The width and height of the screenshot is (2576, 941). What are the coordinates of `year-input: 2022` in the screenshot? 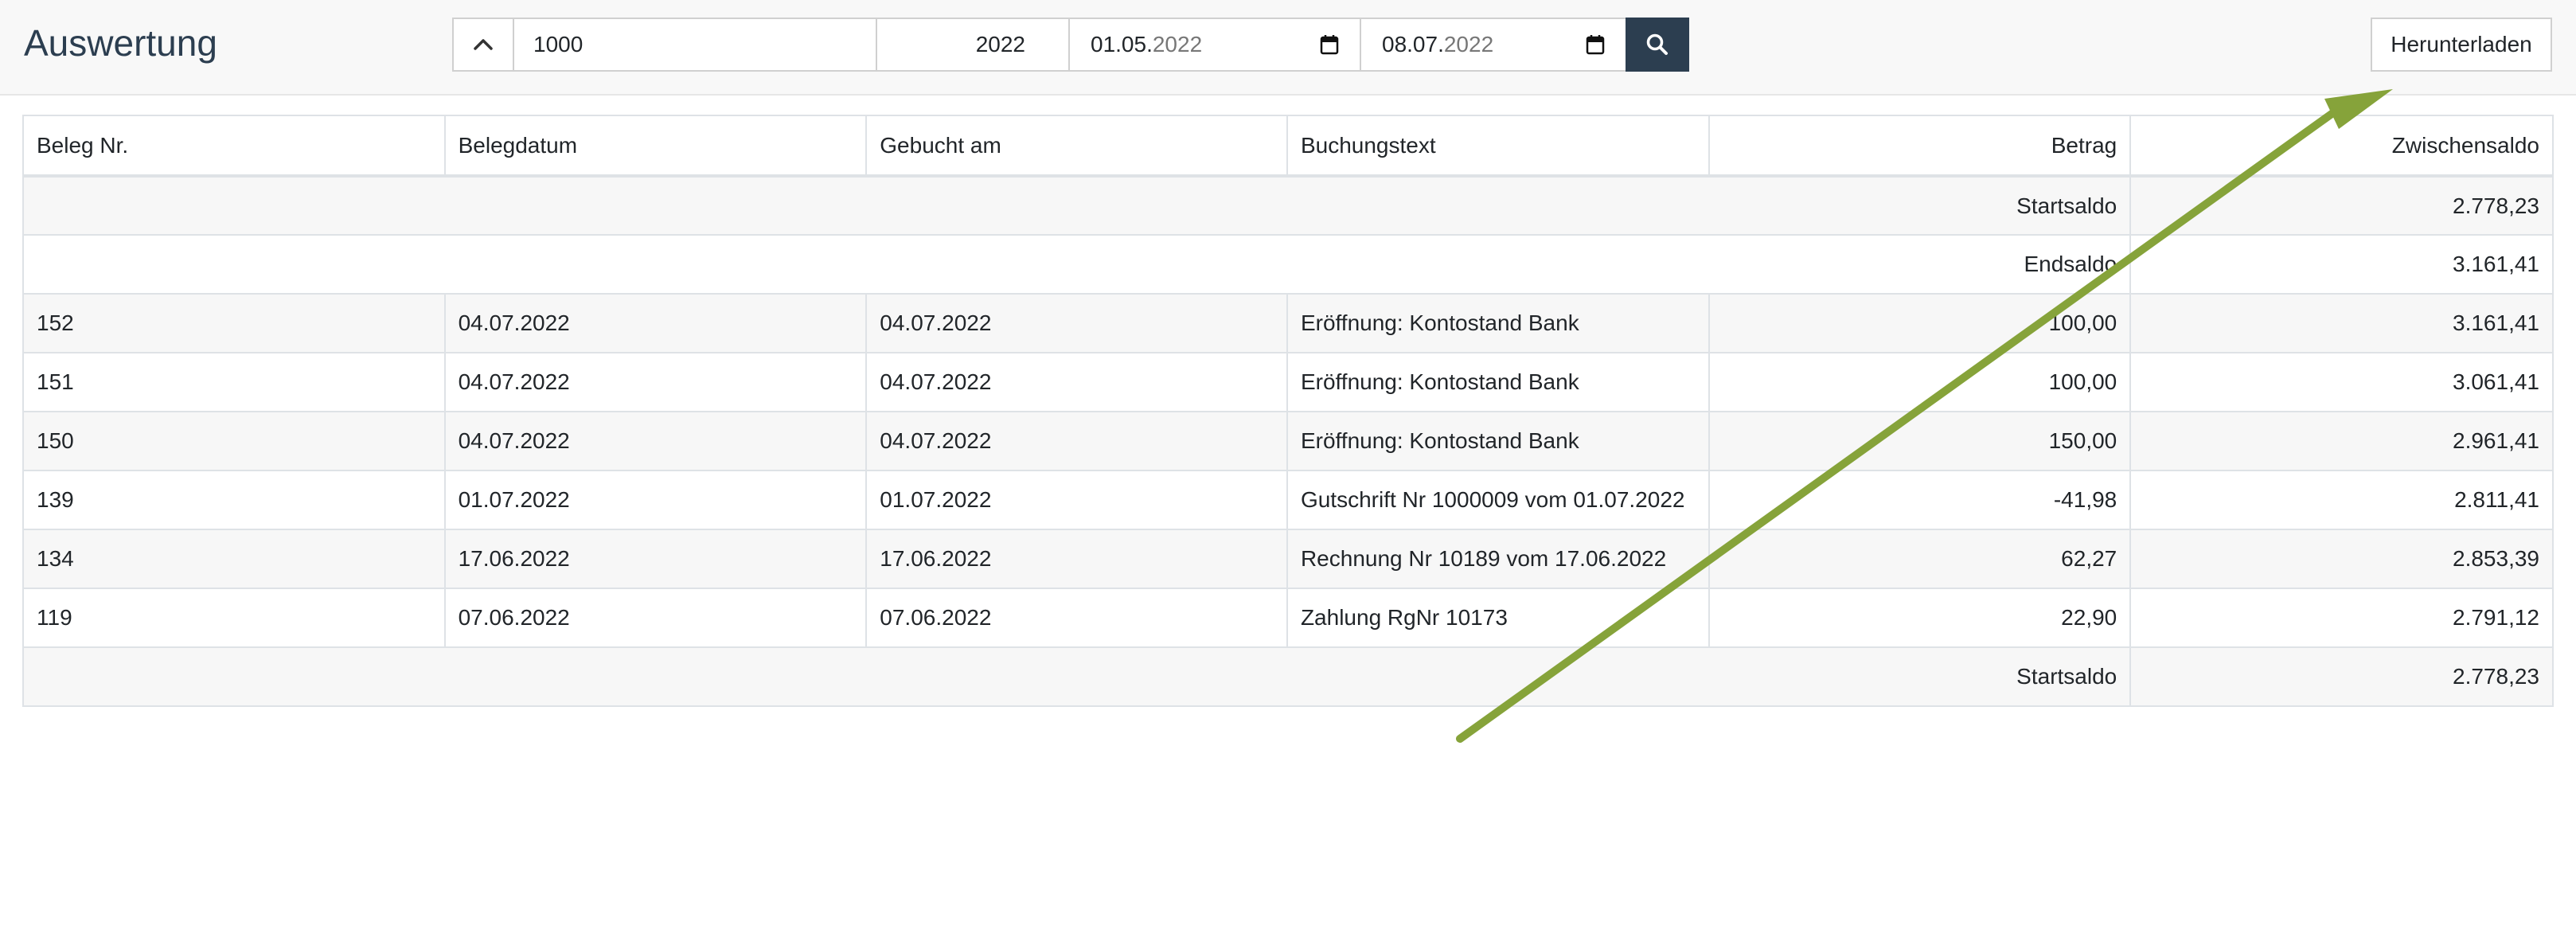 It's located at (973, 45).